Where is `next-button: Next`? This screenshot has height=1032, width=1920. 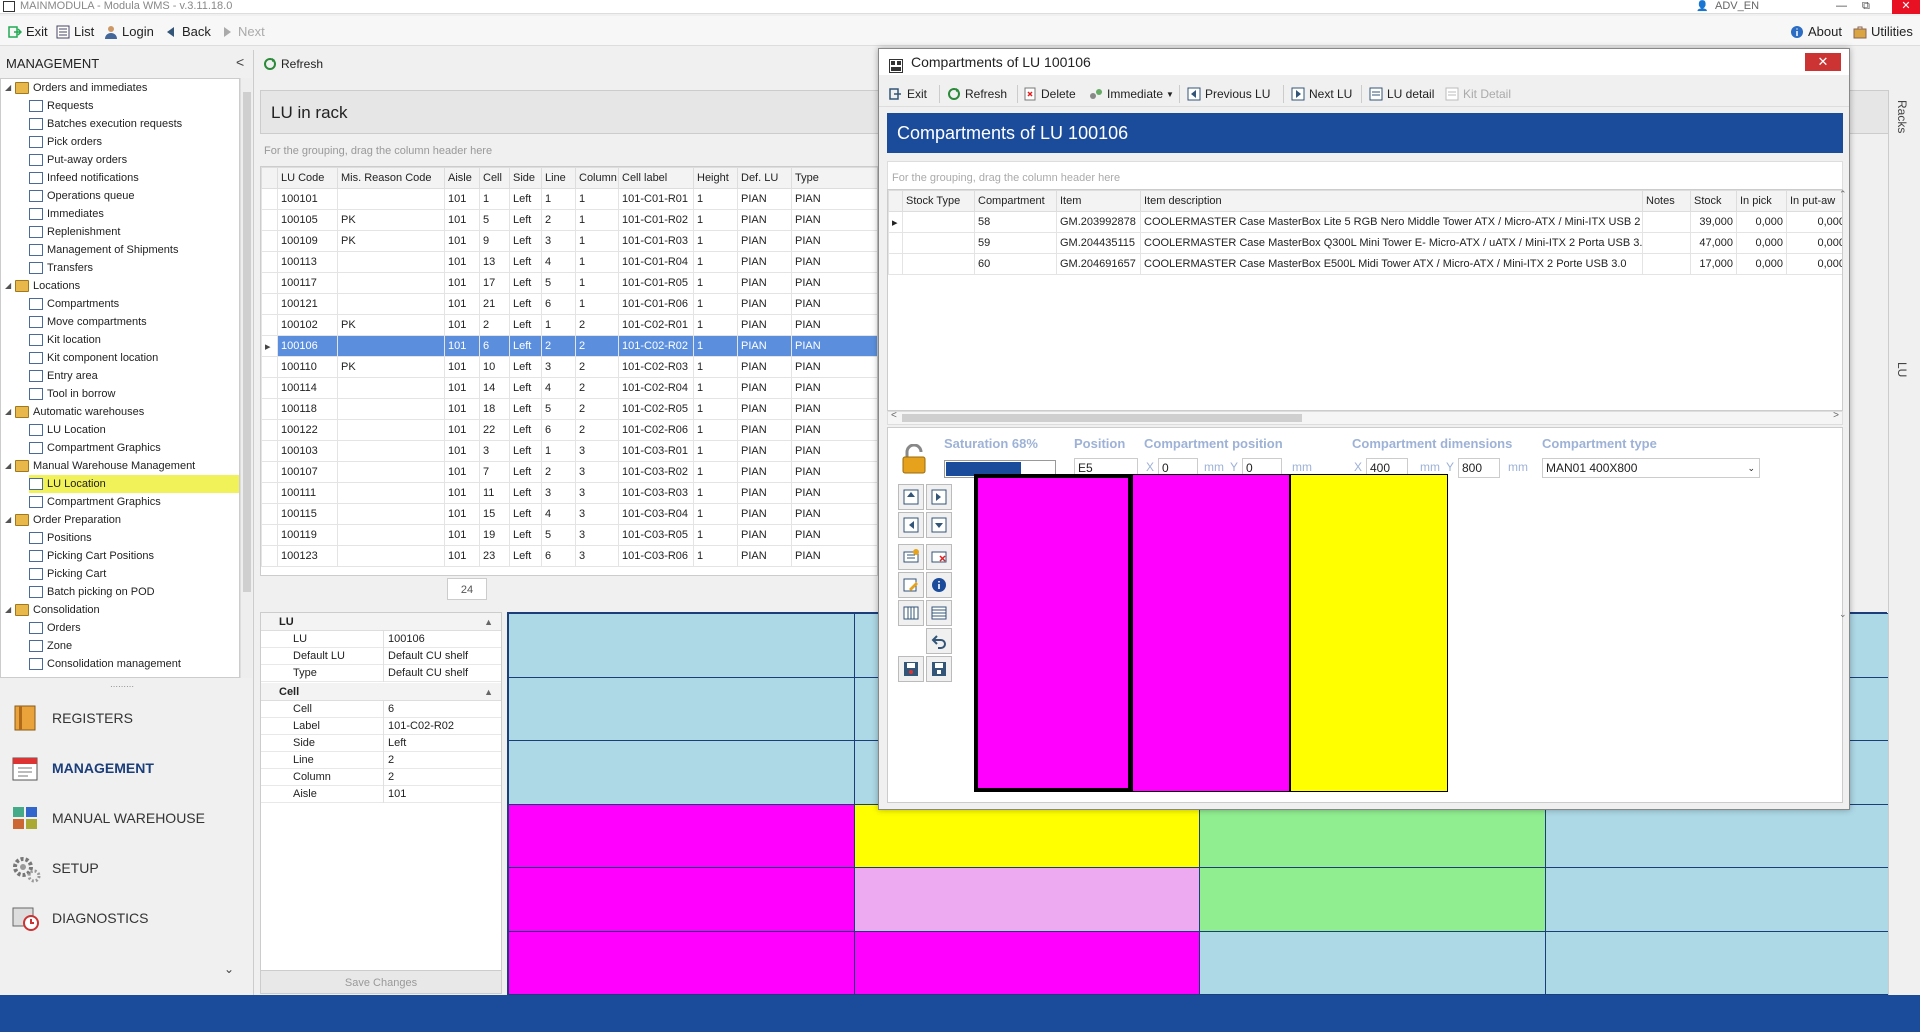 next-button: Next is located at coordinates (242, 31).